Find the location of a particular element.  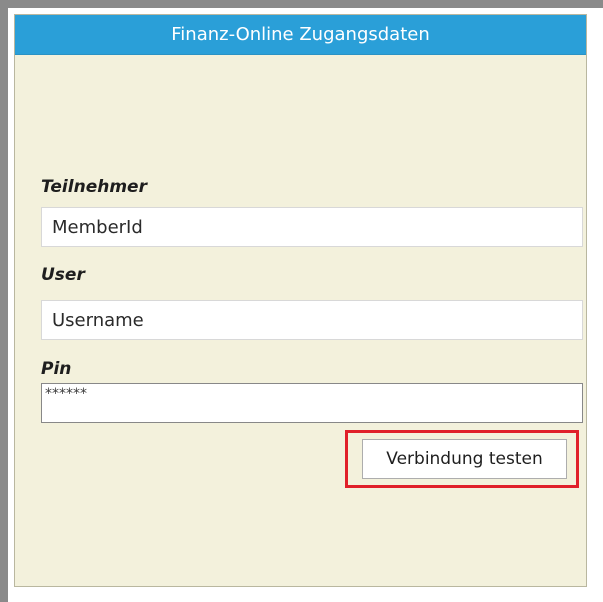

user-label: User is located at coordinates (63, 275).